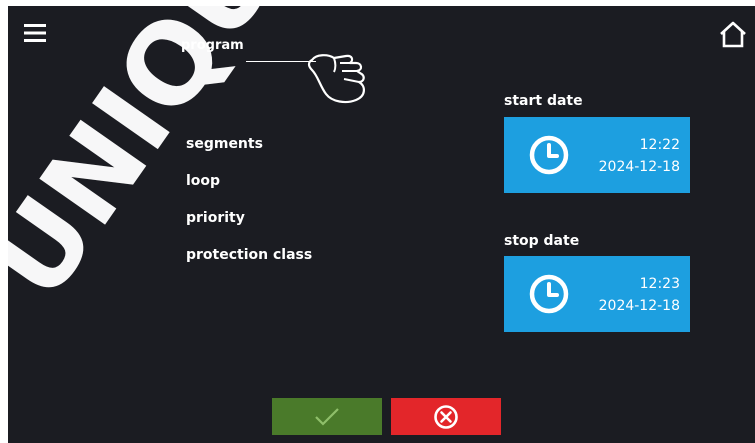 This screenshot has height=443, width=755. Describe the element at coordinates (542, 241) in the screenshot. I see `stop-date-label: stop date` at that location.